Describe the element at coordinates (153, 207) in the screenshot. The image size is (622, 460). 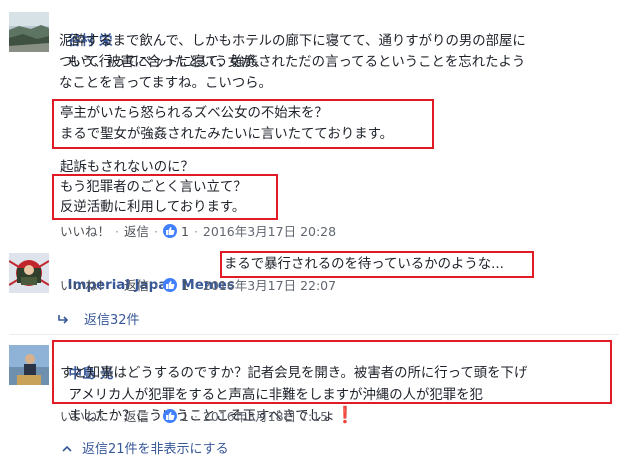
I see `quoted-line: 反逆活動に利用しております。` at that location.